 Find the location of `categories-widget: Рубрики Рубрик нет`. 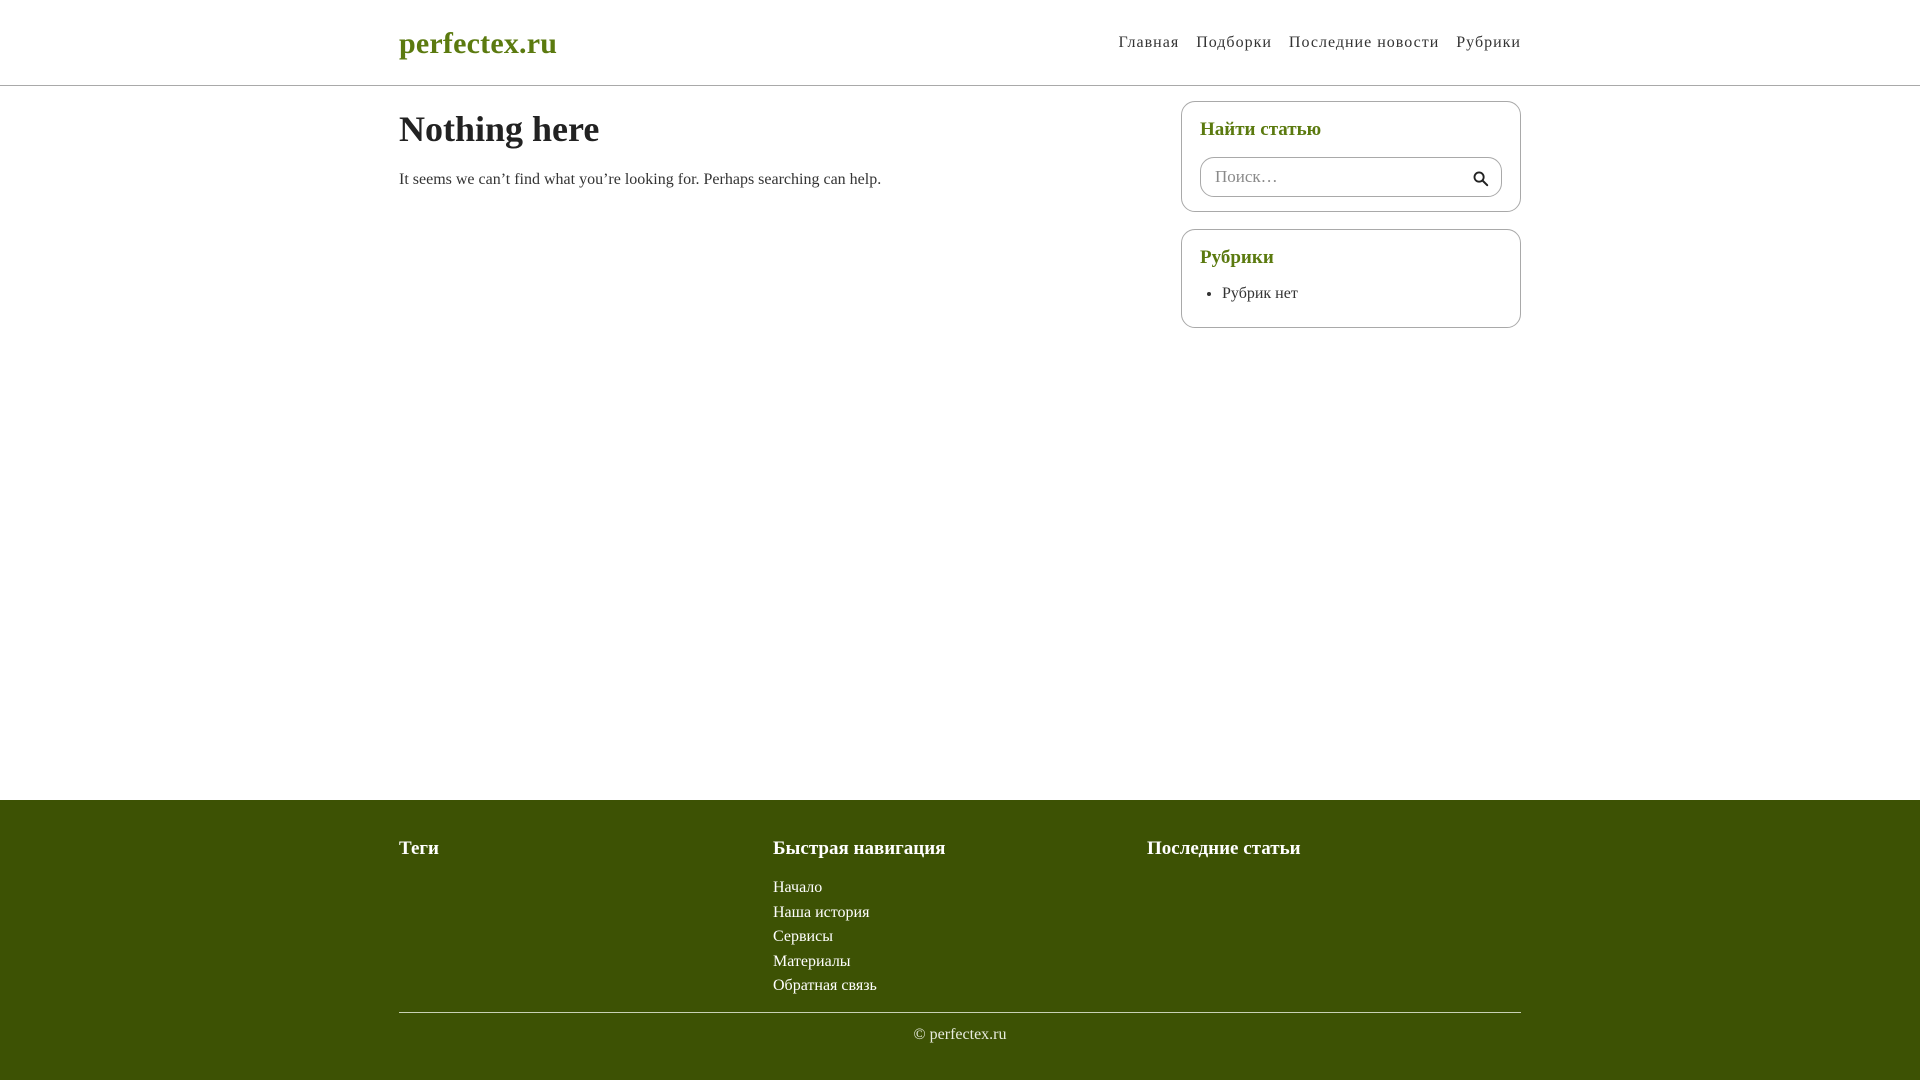

categories-widget: Рубрики Рубрик нет is located at coordinates (1351, 278).